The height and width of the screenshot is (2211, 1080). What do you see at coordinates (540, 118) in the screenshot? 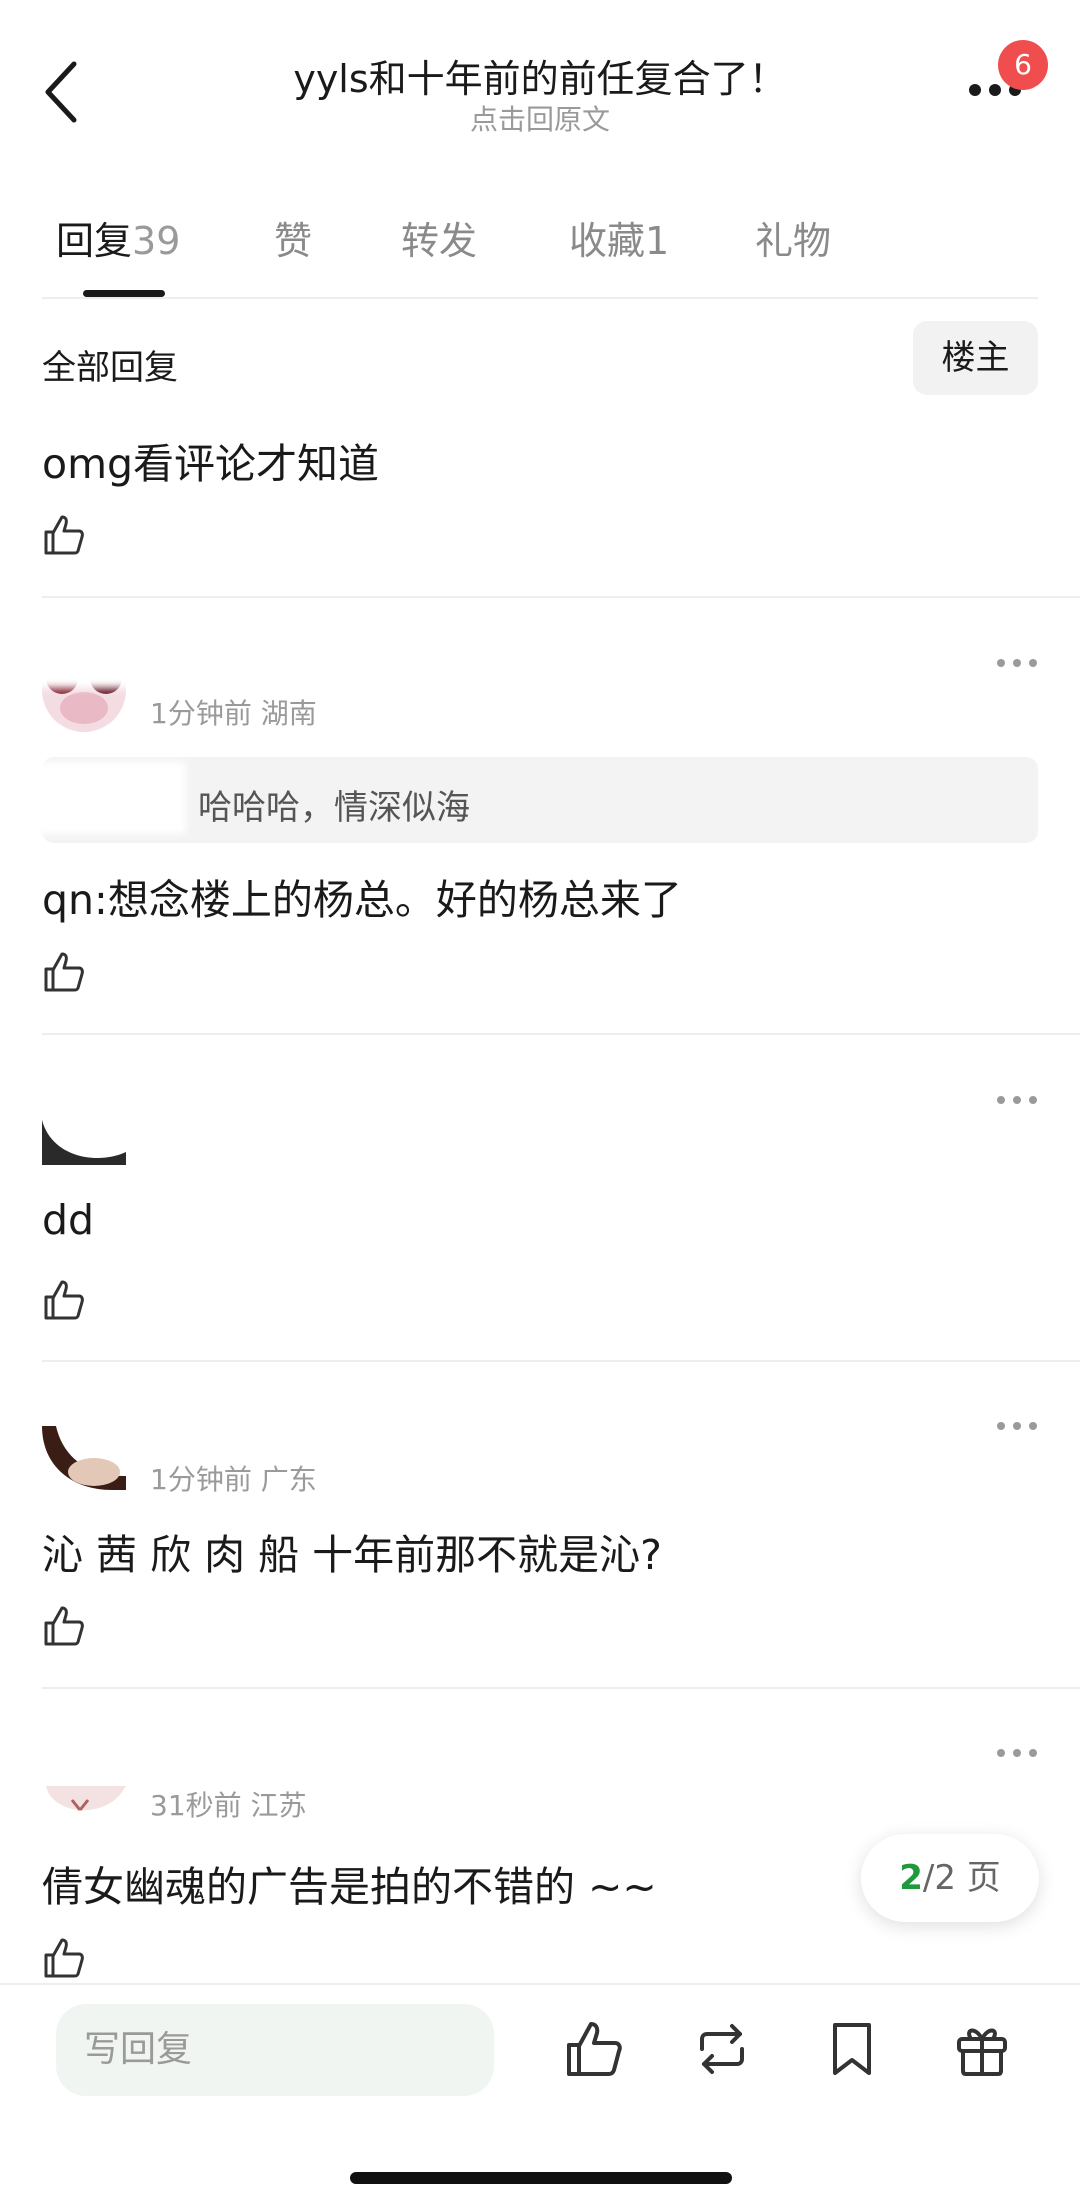
I see `back-to-original-link: 点击回原文` at bounding box center [540, 118].